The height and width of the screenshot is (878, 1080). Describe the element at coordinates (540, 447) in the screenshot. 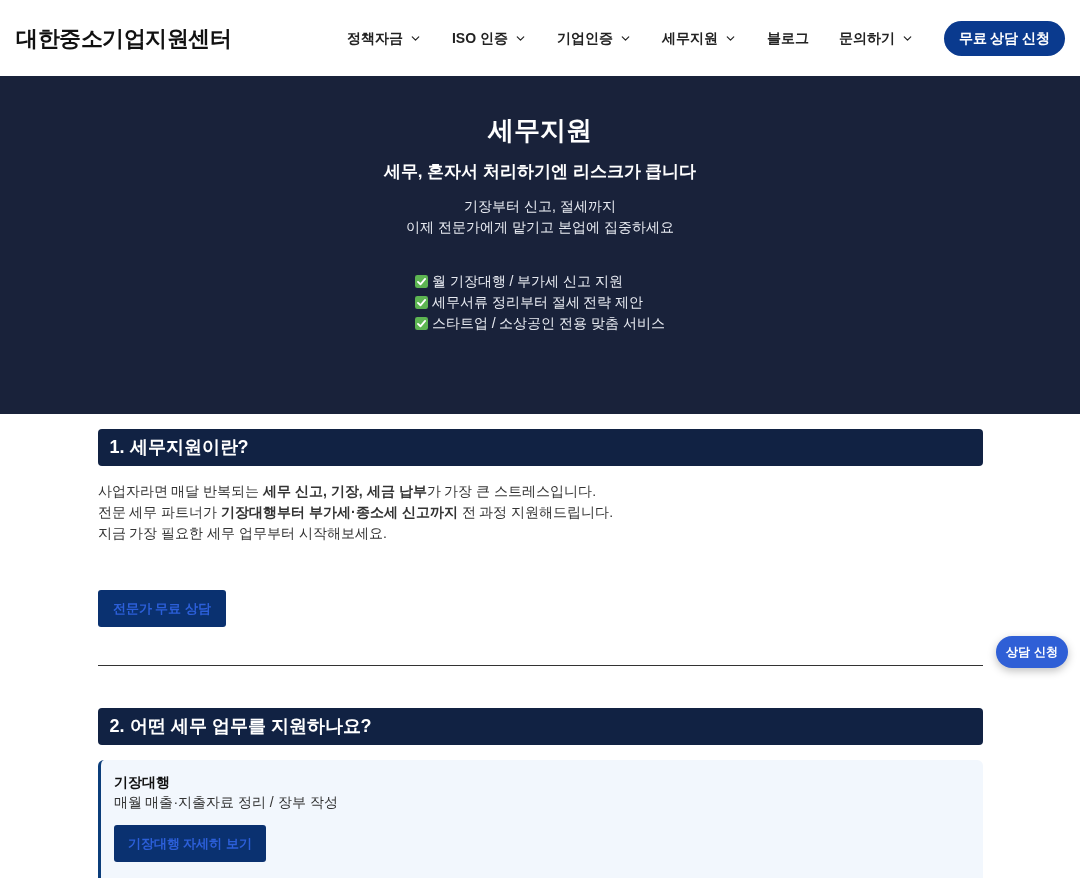

I see `section-heading: 1. 세무지원이란?` at that location.